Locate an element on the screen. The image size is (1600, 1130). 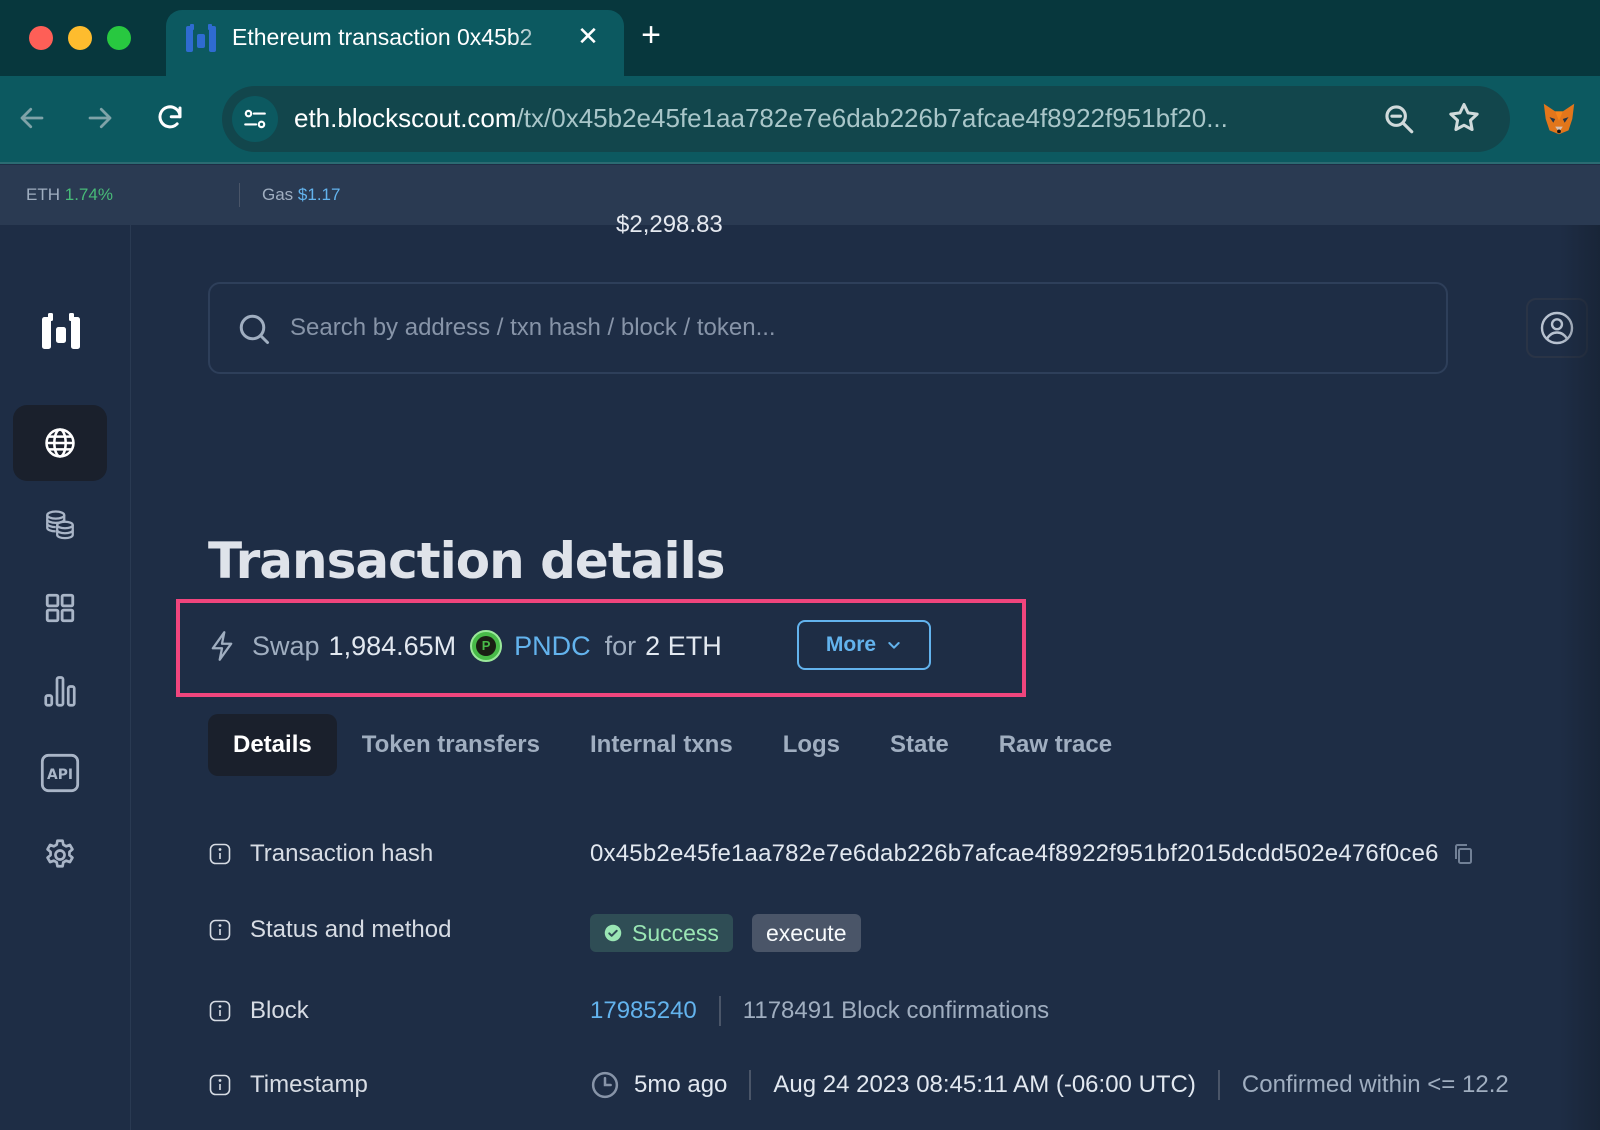
stats-divider is located at coordinates (239, 195).